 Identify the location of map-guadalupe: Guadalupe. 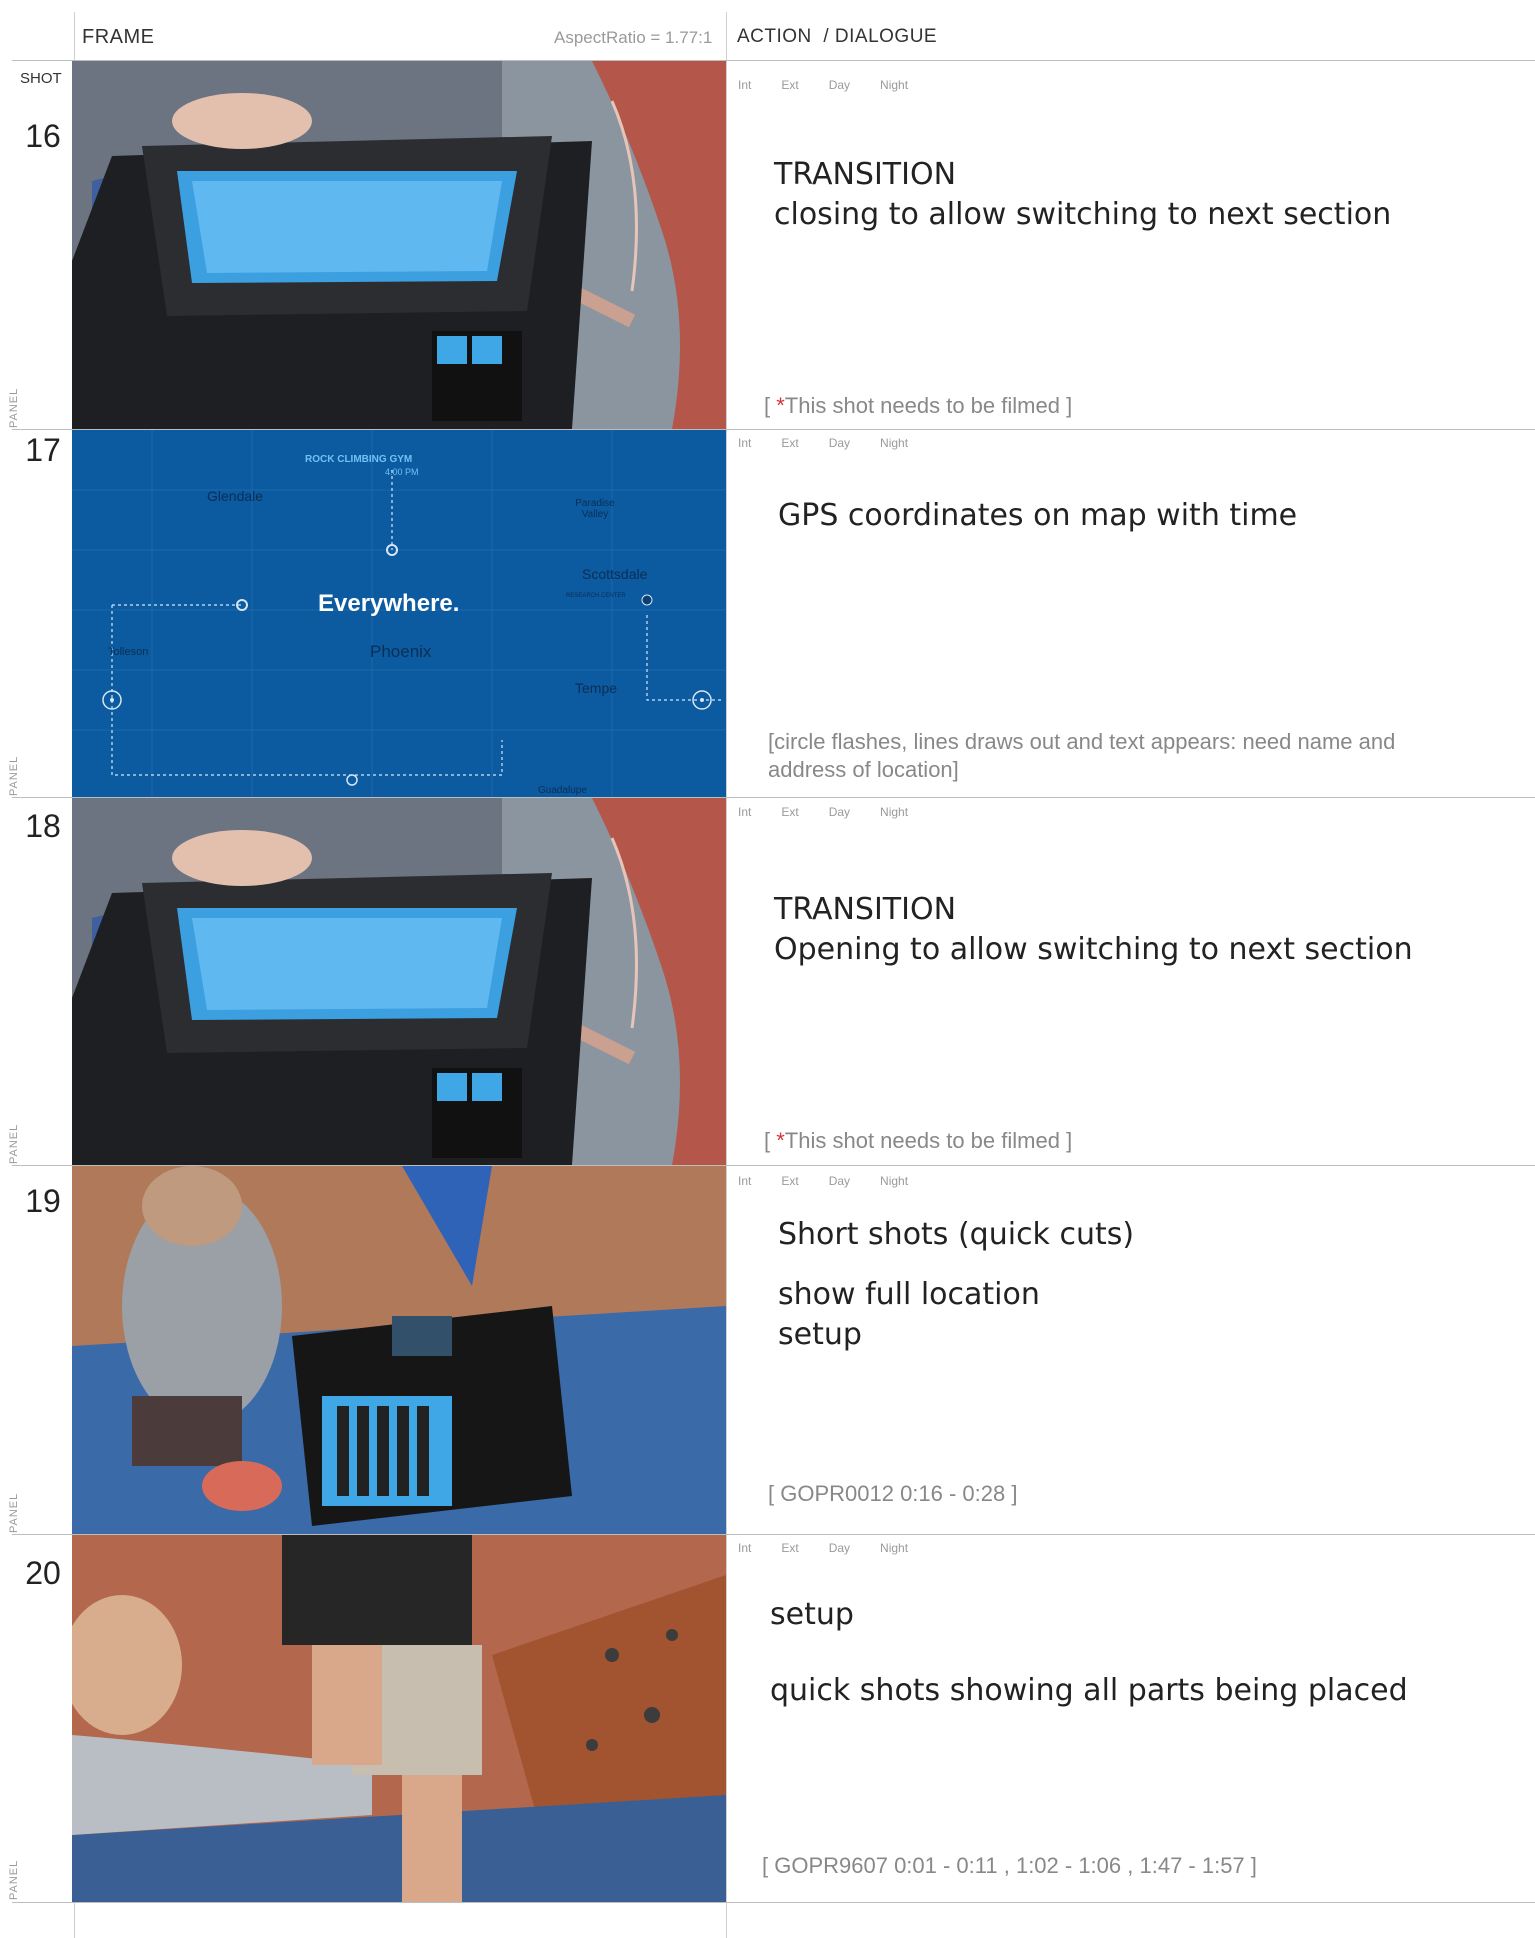
(562, 790).